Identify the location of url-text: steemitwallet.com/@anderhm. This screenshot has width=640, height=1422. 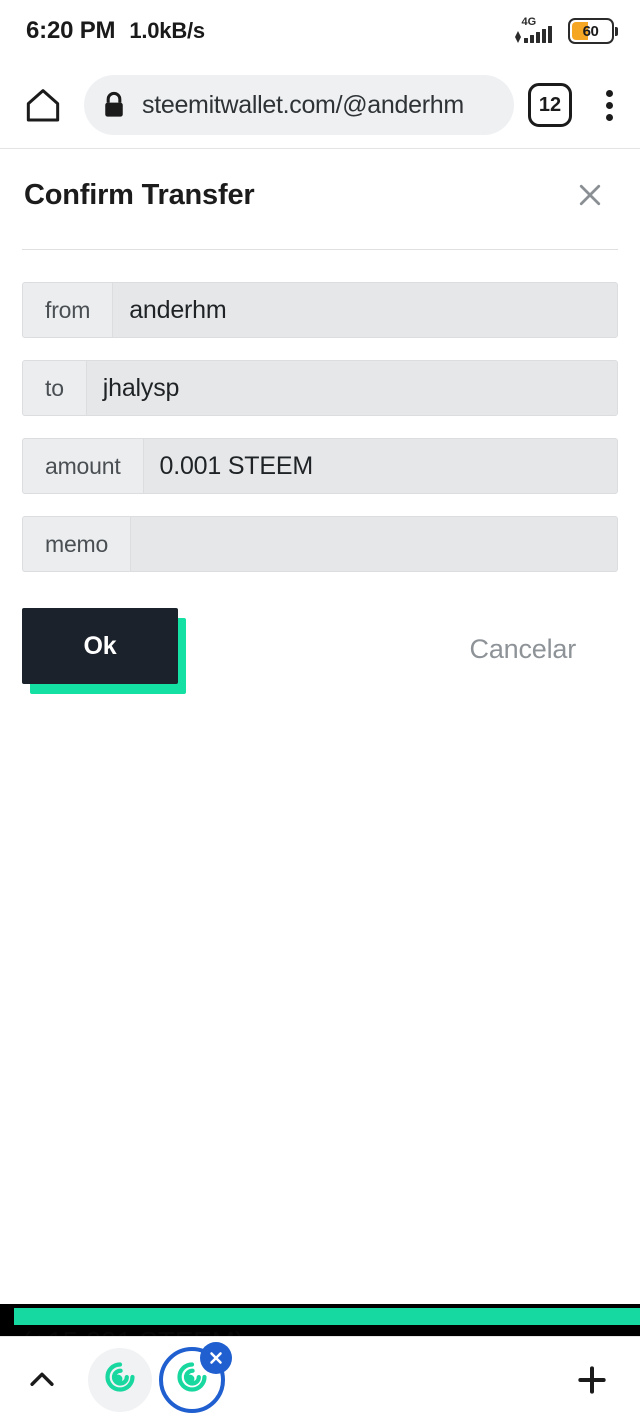
(303, 104).